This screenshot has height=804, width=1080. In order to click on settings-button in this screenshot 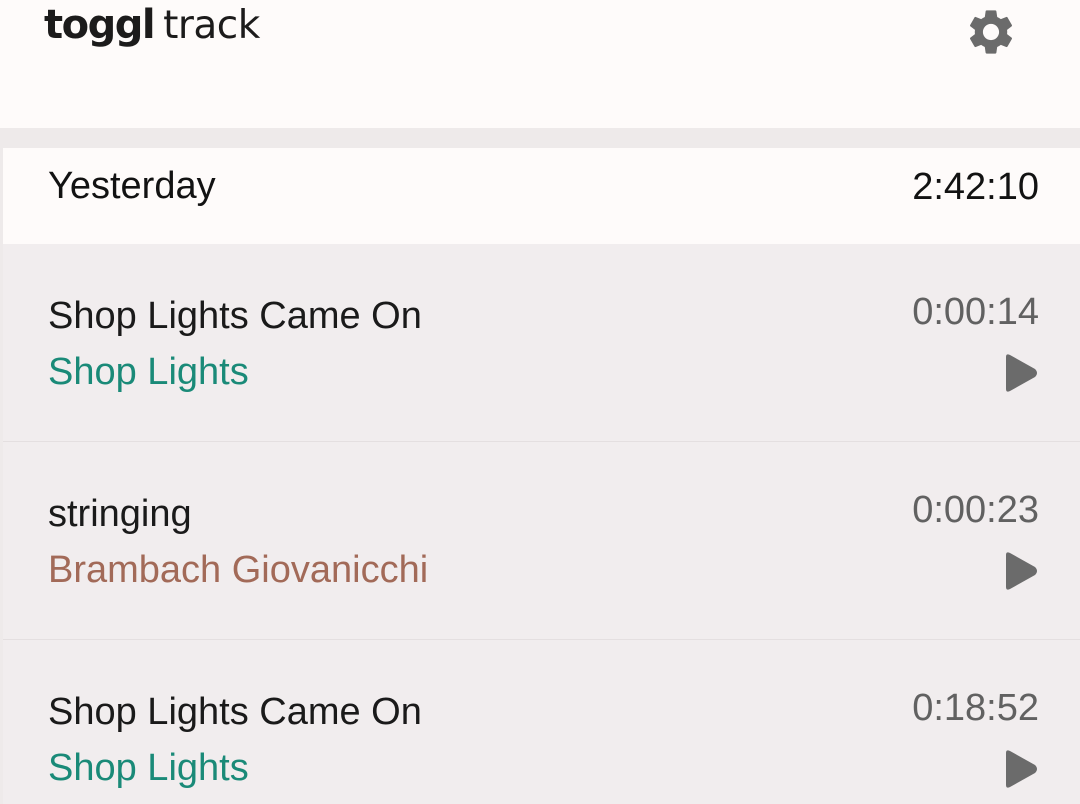, I will do `click(991, 32)`.